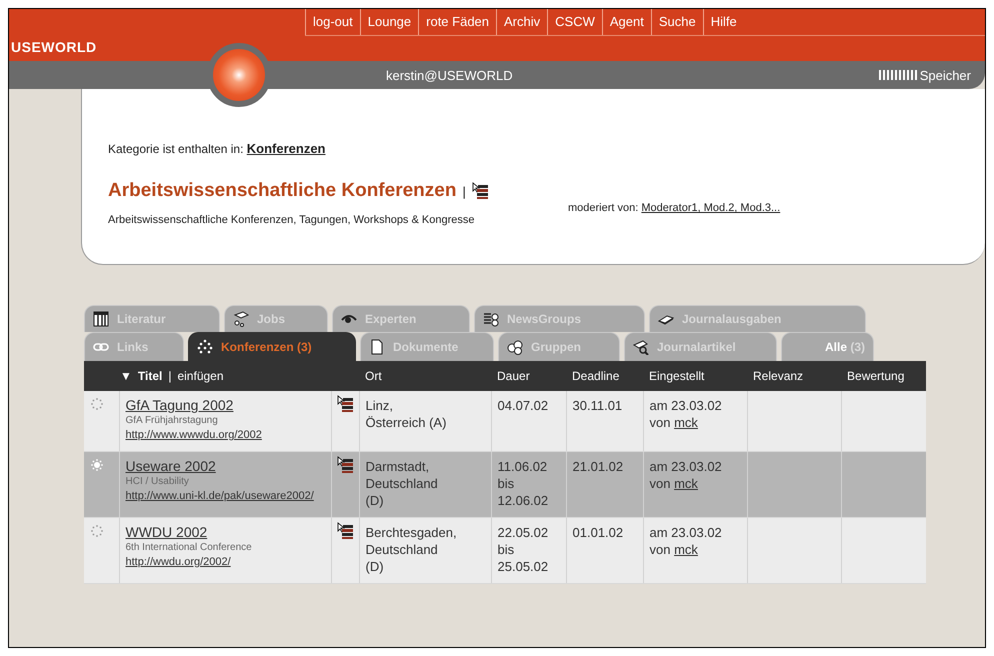 Image resolution: width=994 pixels, height=656 pixels. Describe the element at coordinates (457, 22) in the screenshot. I see `nav-link: rote Fäden` at that location.